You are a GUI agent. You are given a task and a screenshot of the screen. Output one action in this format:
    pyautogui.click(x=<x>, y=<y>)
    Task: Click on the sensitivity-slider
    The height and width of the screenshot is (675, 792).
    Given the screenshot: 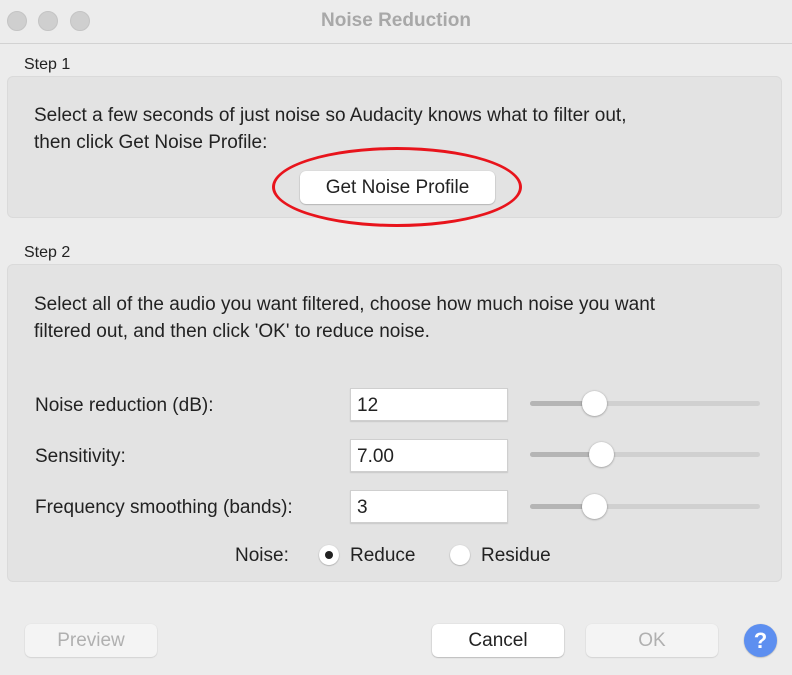 What is the action you would take?
    pyautogui.click(x=645, y=454)
    